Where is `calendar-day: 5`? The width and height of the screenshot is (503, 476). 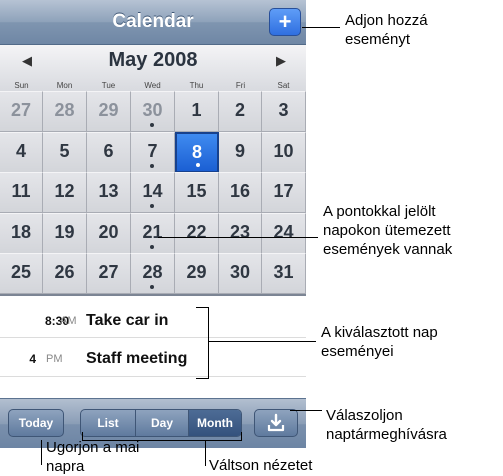
calendar-day: 5 is located at coordinates (65, 152).